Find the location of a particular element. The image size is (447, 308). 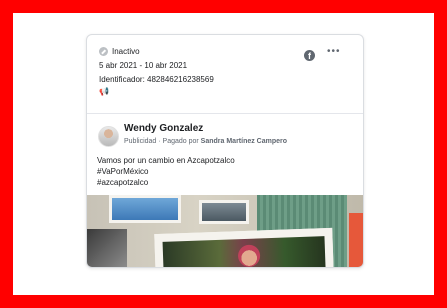

more-options-icon: ••• is located at coordinates (334, 51).